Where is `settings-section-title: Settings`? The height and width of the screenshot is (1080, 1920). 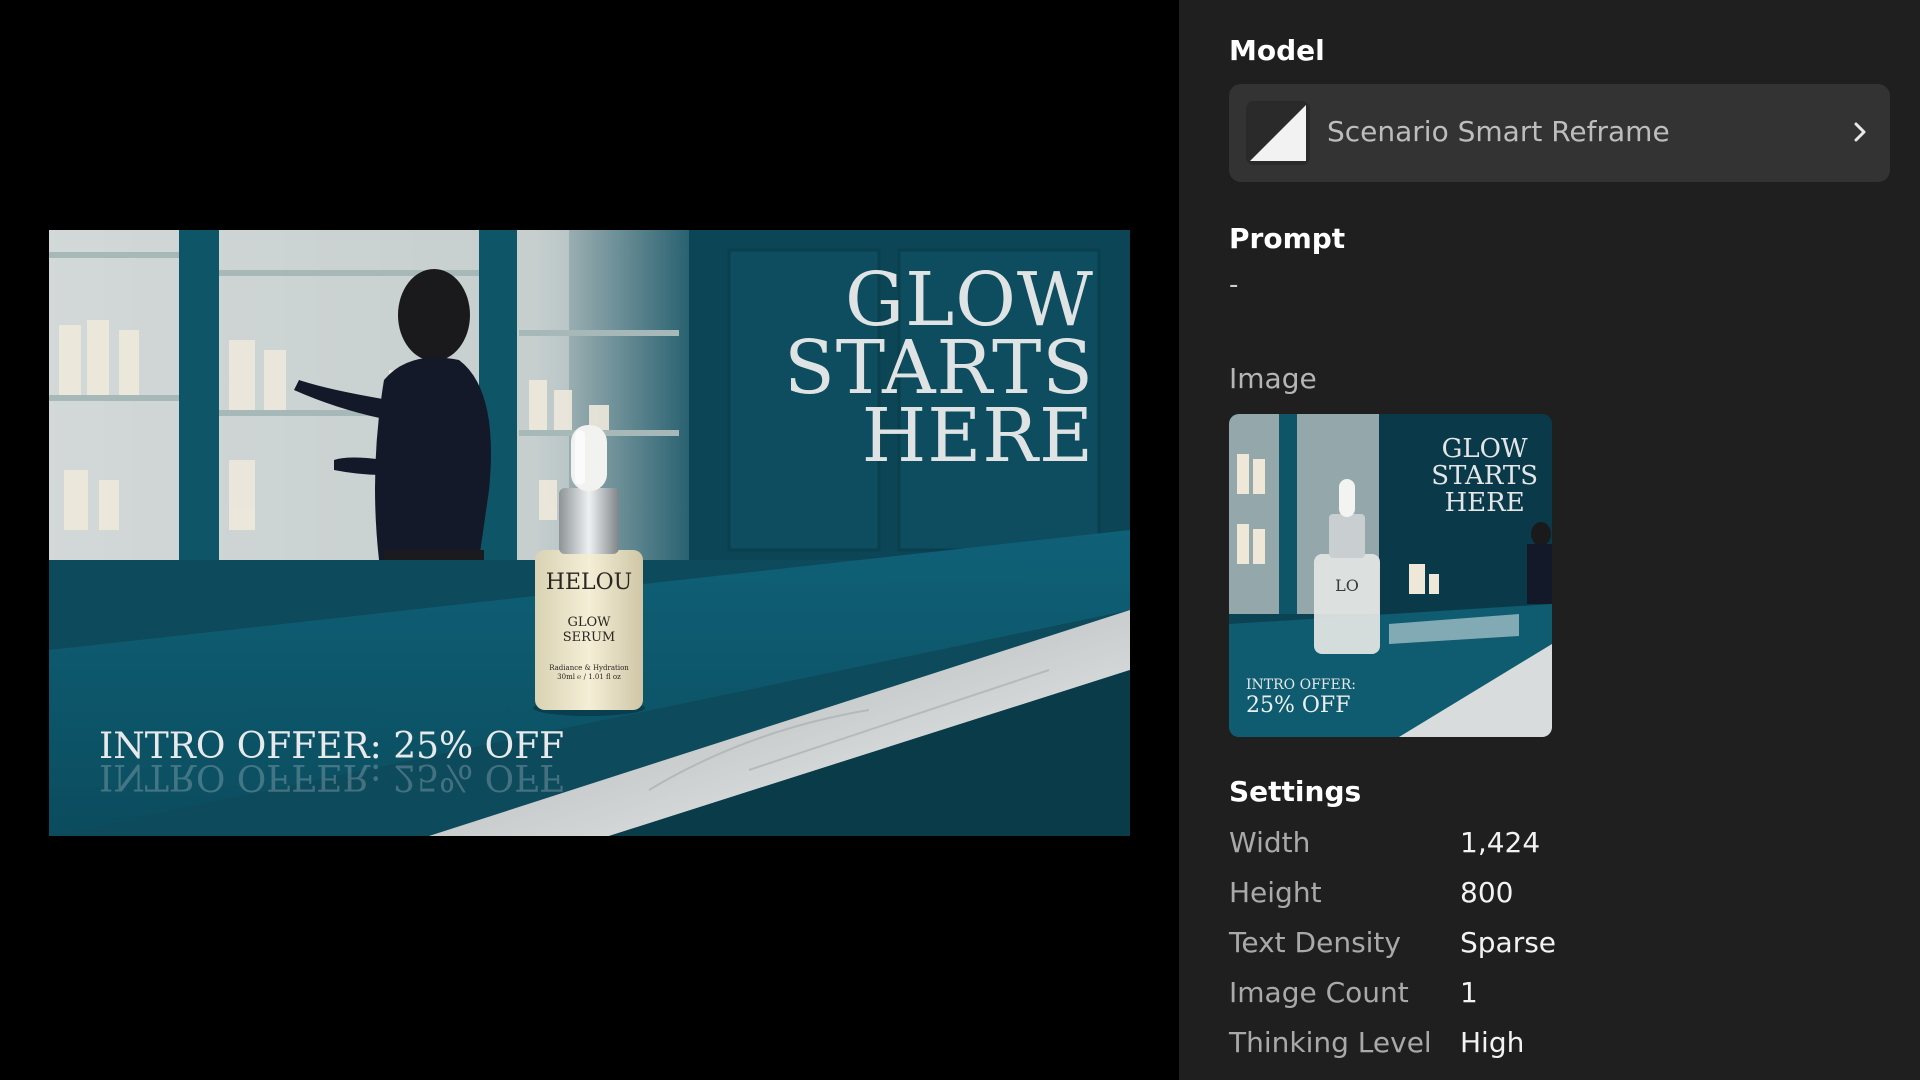
settings-section-title: Settings is located at coordinates (1295, 791).